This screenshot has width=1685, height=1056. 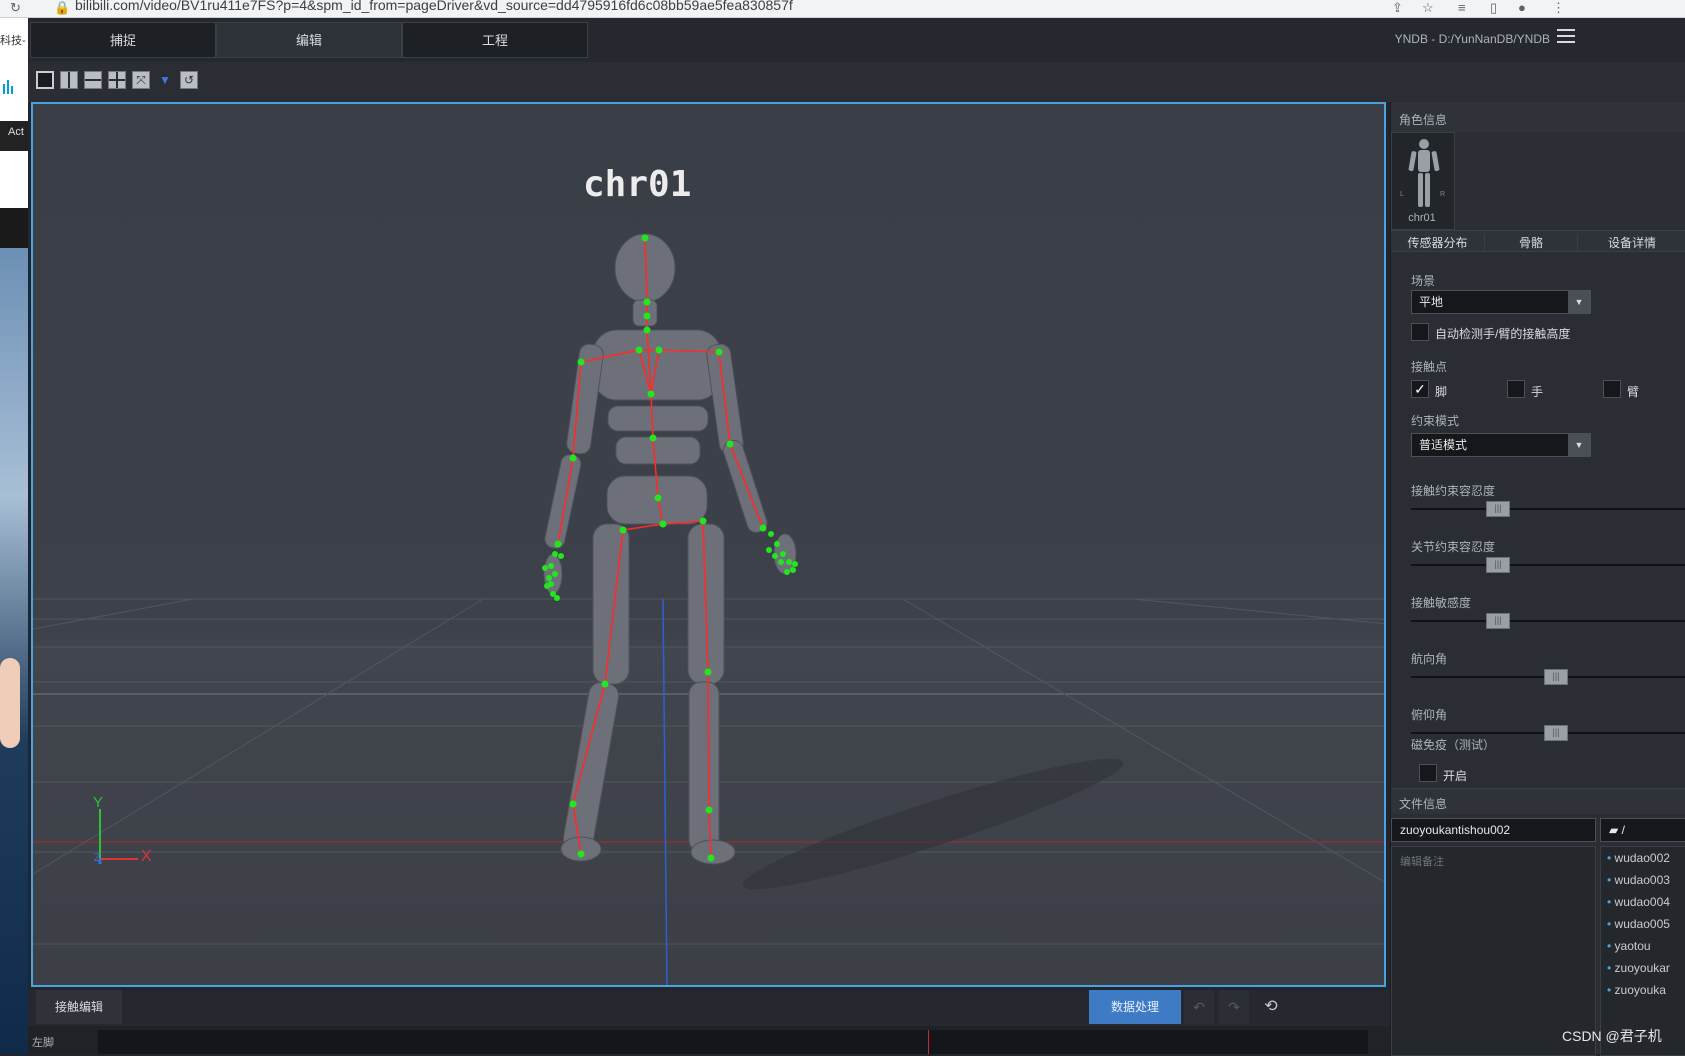 What do you see at coordinates (14, 651) in the screenshot?
I see `video-thumbnail` at bounding box center [14, 651].